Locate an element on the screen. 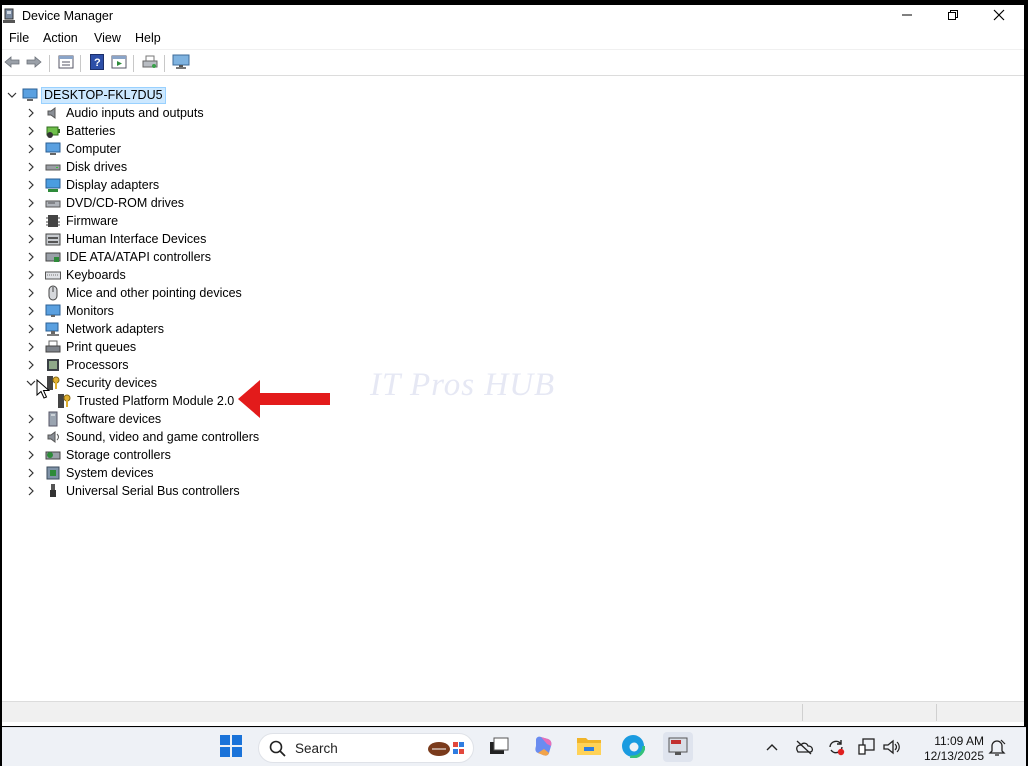  tree-category-item: Print queues is located at coordinates (80, 347).